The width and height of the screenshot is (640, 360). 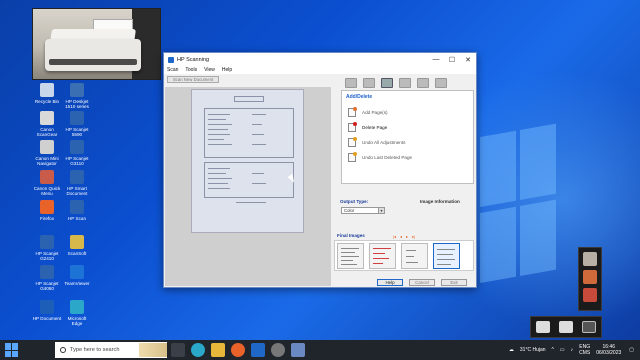 I want to click on delete-page-item: Delete Page, so click(x=367, y=127).